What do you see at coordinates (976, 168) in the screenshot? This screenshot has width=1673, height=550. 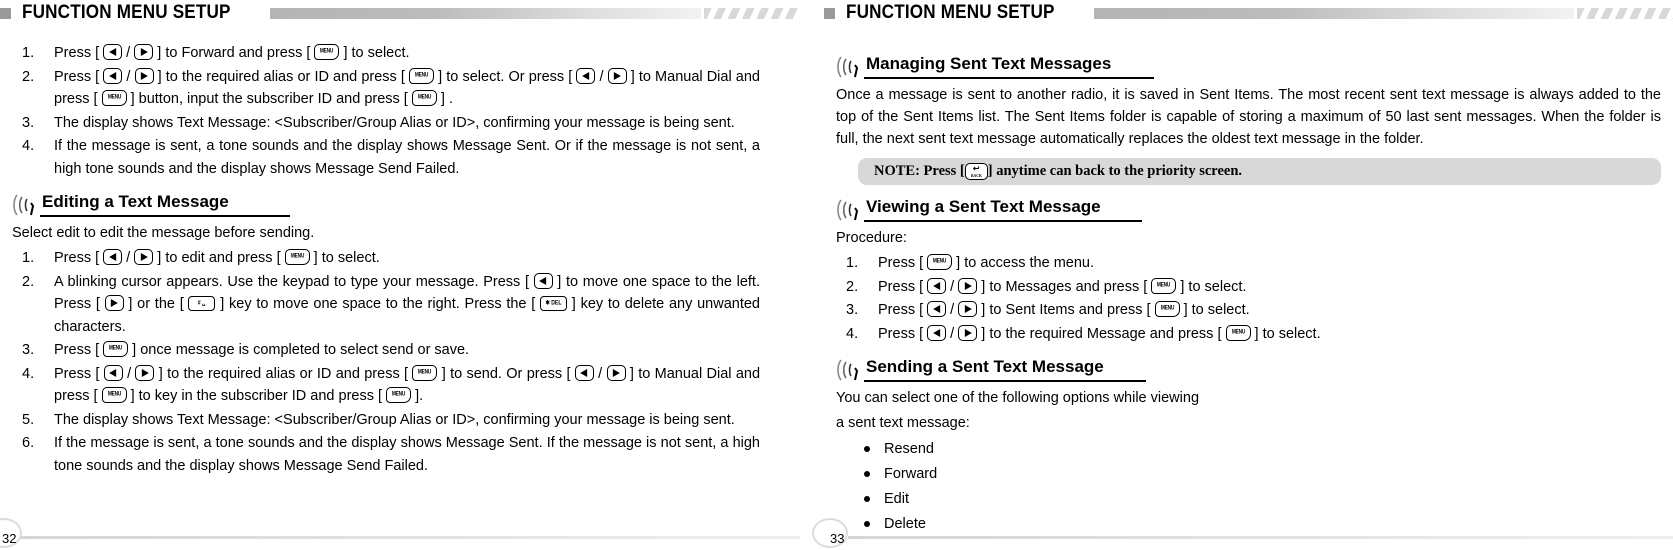 I see `back-key-glyph: ↩` at bounding box center [976, 168].